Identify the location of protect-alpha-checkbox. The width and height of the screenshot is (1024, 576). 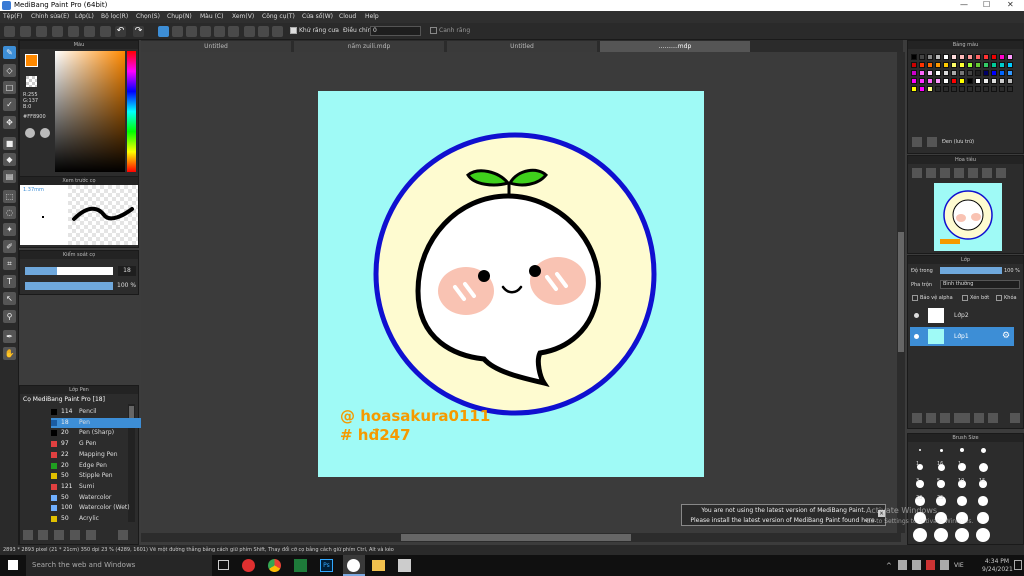
(915, 298).